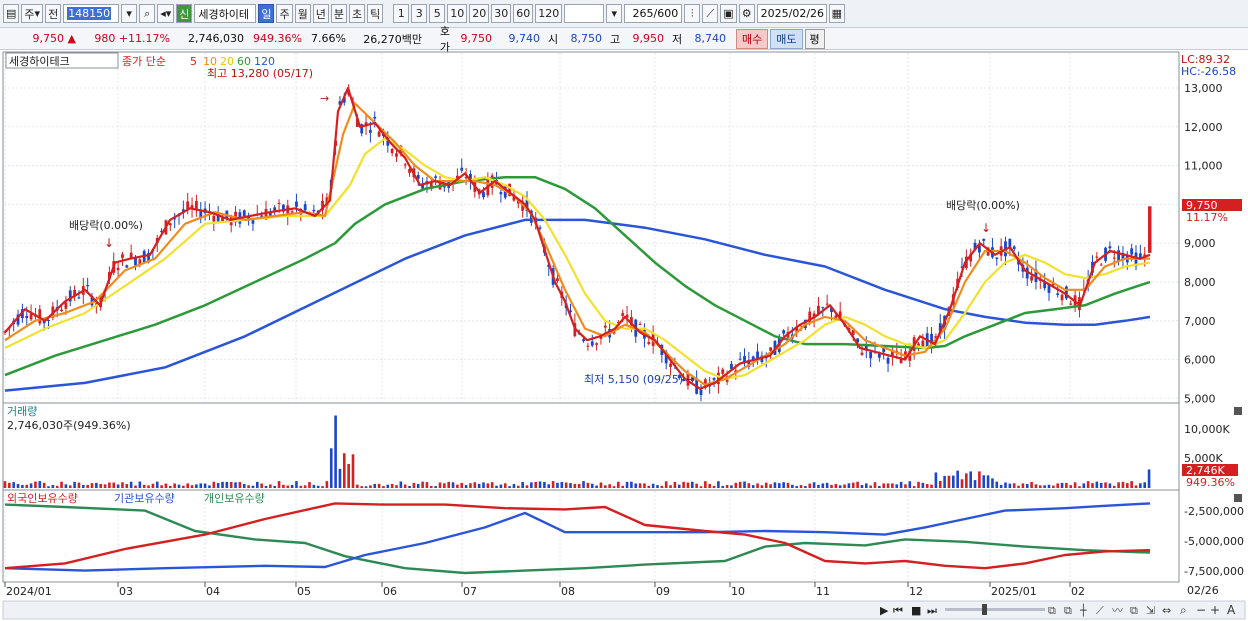  What do you see at coordinates (1052, 610) in the screenshot?
I see `window-icon: ⧉` at bounding box center [1052, 610].